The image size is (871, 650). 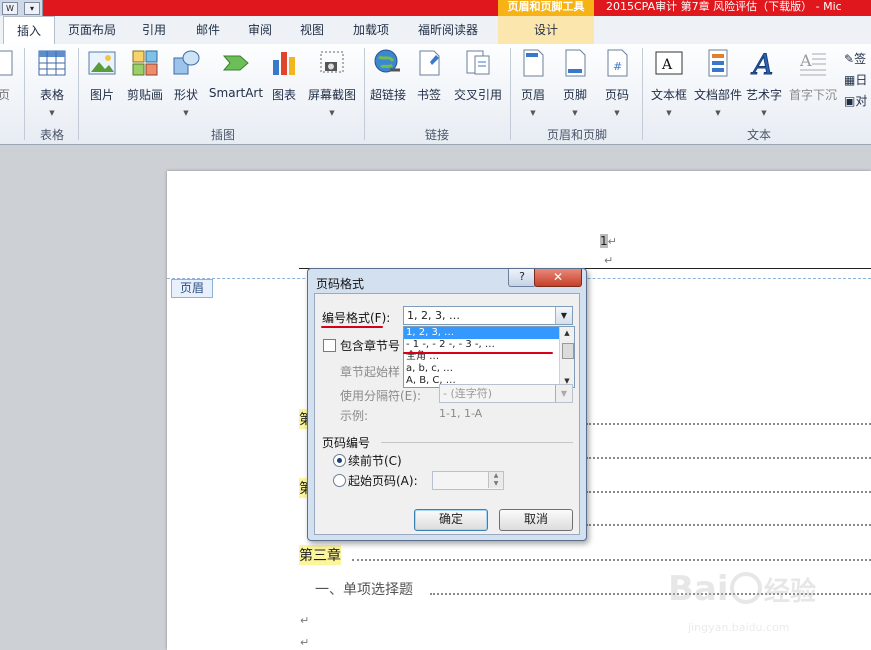 I want to click on partial-page-button: 页, so click(x=7, y=75).